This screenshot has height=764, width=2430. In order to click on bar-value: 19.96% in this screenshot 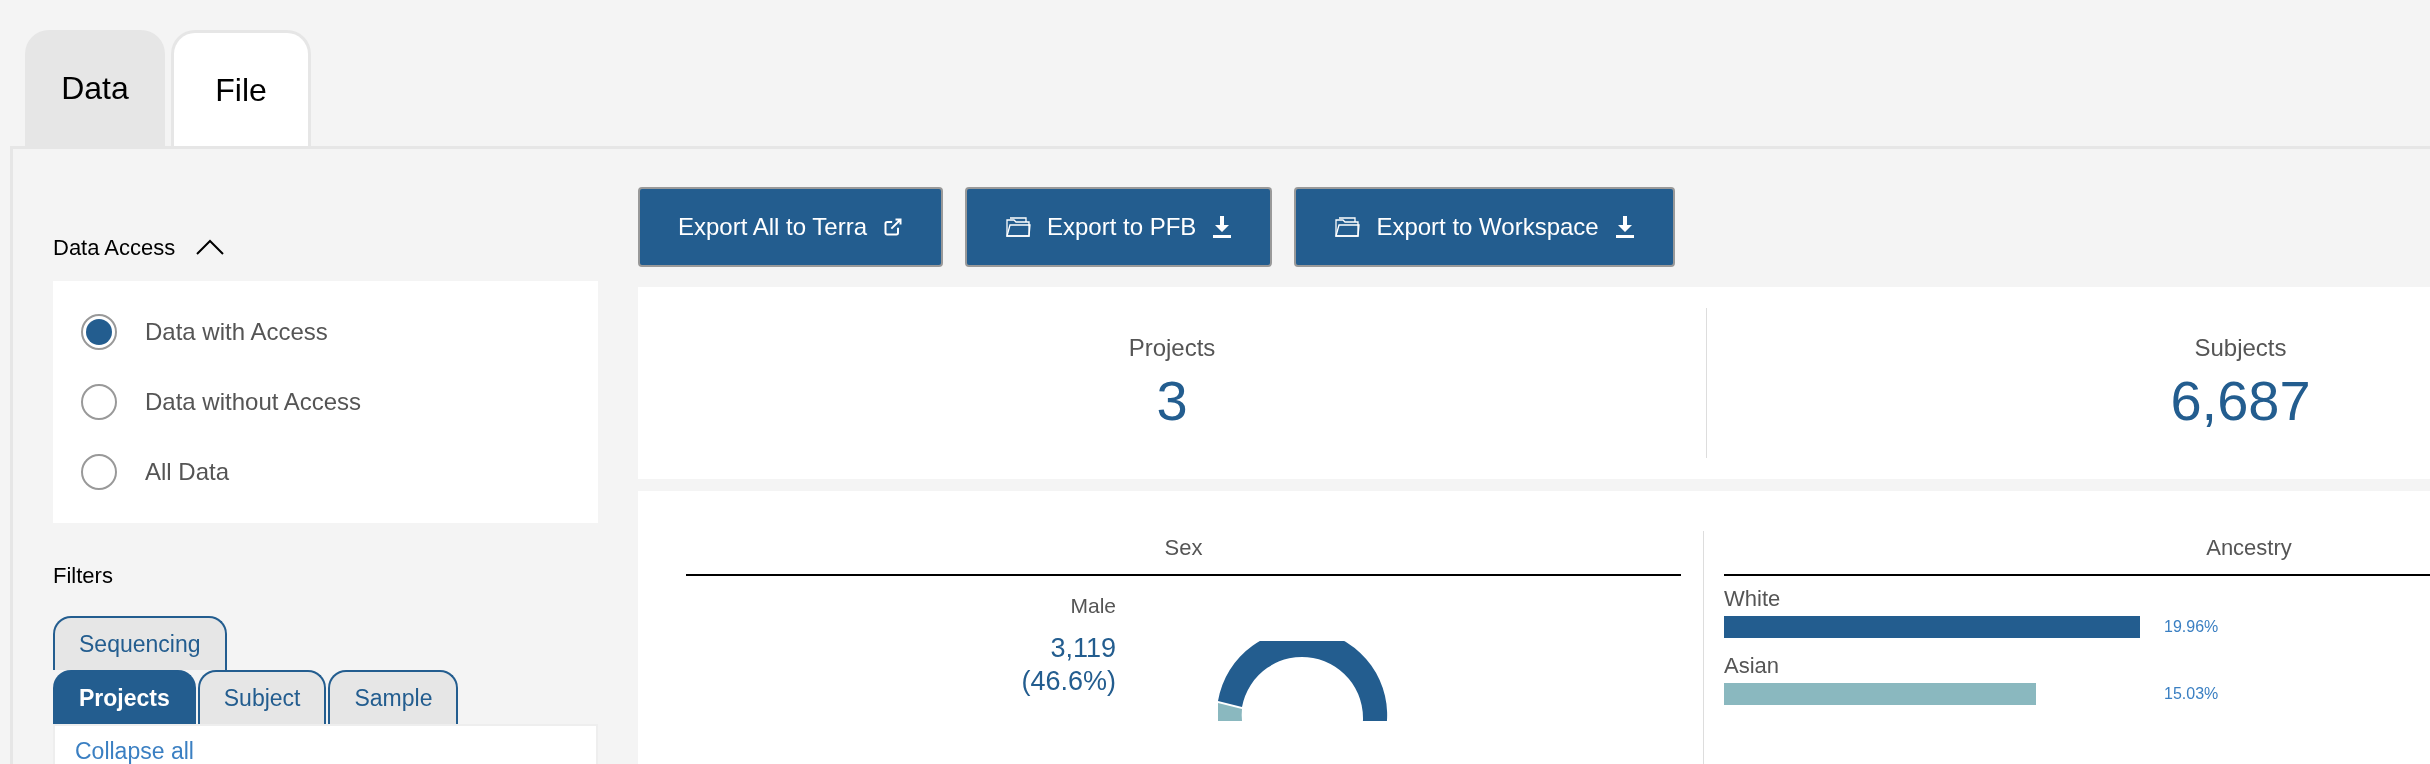, I will do `click(2191, 627)`.